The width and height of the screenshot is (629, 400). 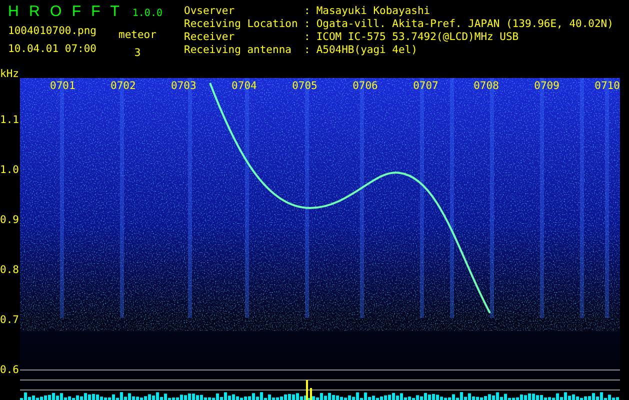 I want to click on meteor-label: meteor, so click(x=137, y=35).